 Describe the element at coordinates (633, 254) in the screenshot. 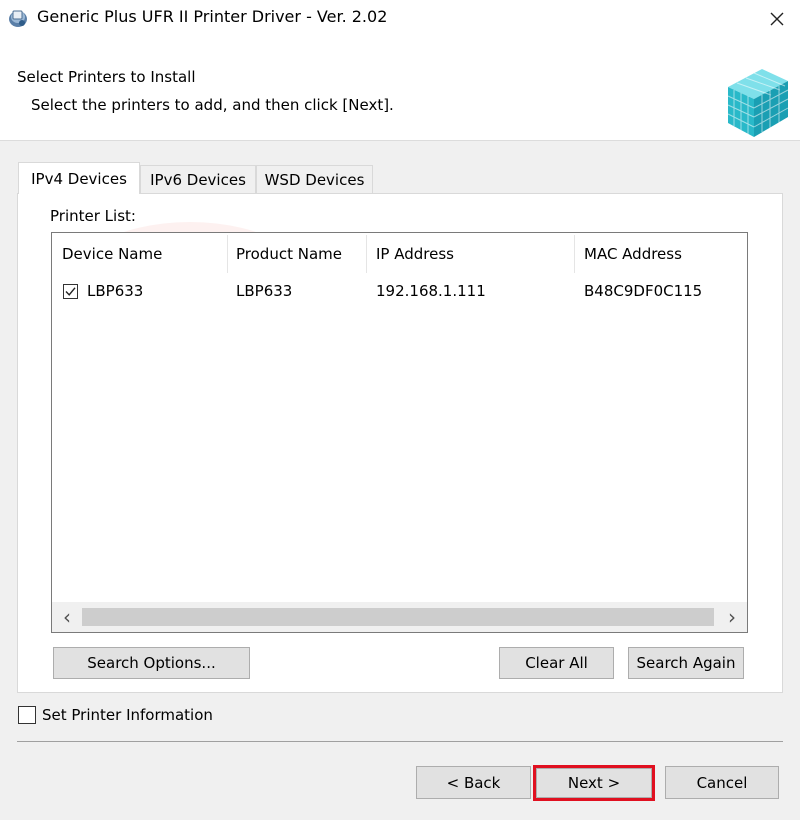

I see `column-header-label: MAC Address` at that location.